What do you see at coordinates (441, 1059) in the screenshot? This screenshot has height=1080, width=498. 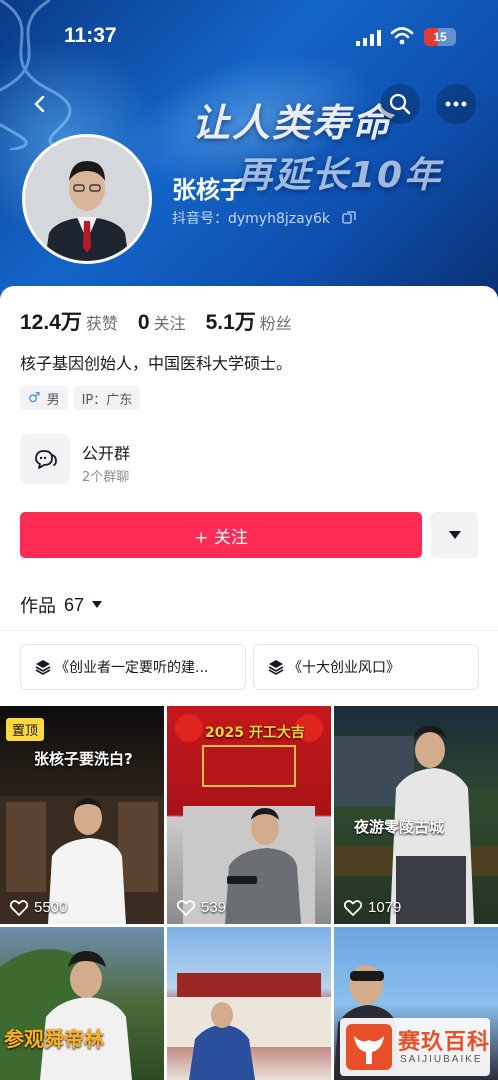 I see `watermark-subtitle: SAIJIUBAIKE` at bounding box center [441, 1059].